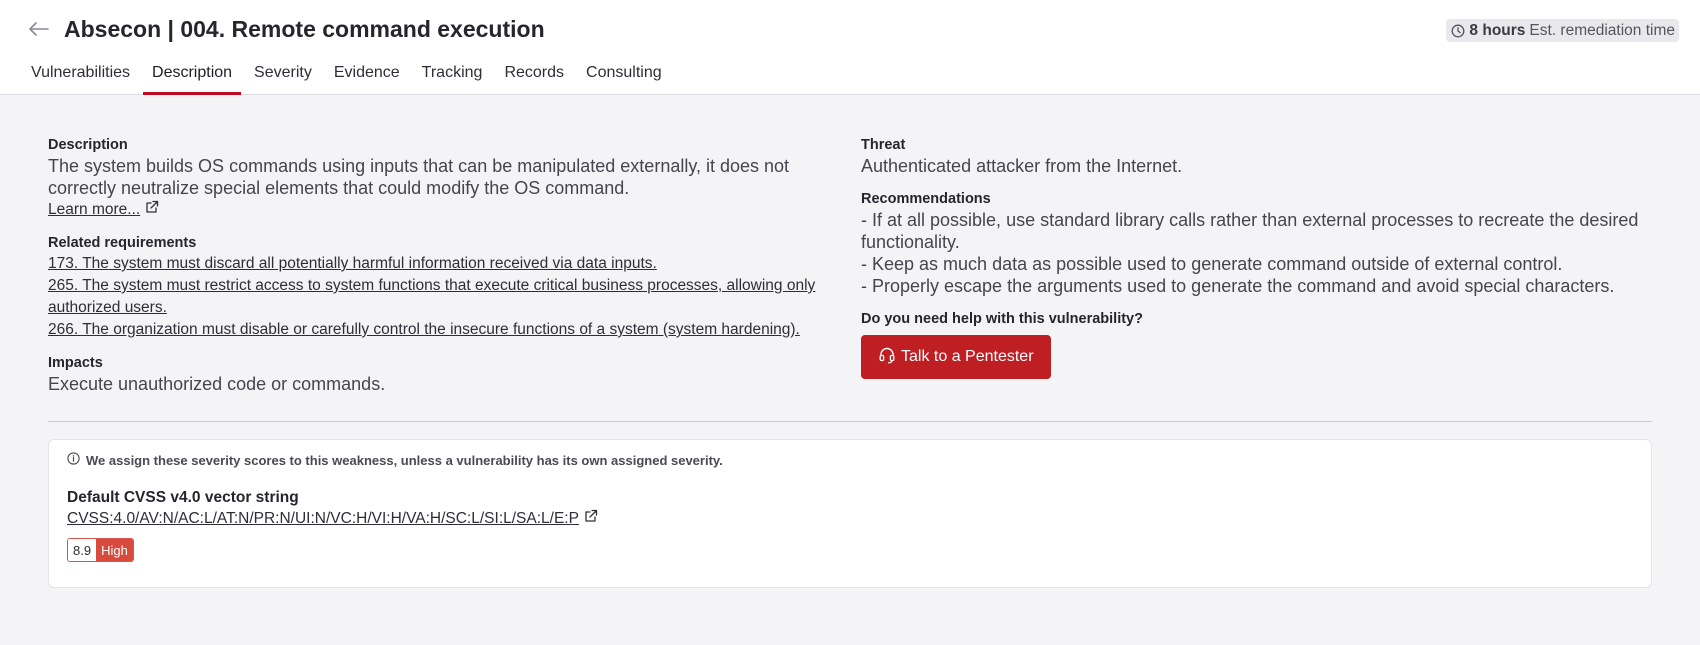 This screenshot has width=1700, height=645. What do you see at coordinates (1458, 31) in the screenshot?
I see `clock-icon` at bounding box center [1458, 31].